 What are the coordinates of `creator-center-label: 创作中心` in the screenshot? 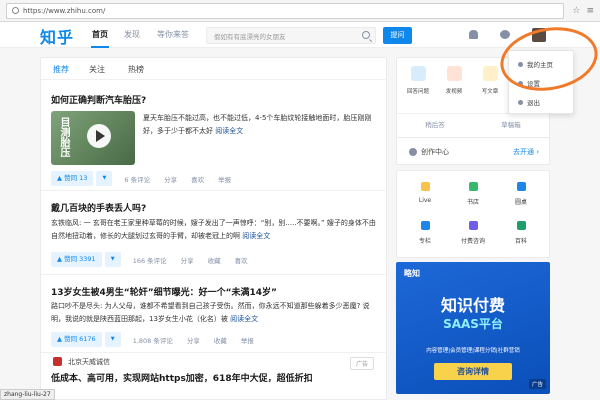 It's located at (435, 152).